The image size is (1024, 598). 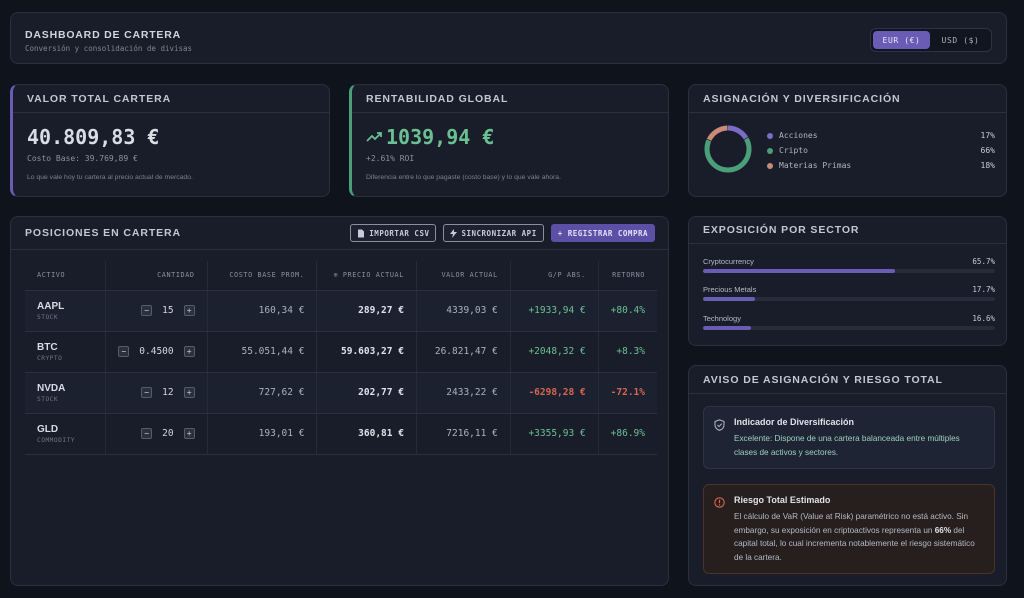 I want to click on total-risk-title: Riesgo Total Estimado, so click(x=782, y=500).